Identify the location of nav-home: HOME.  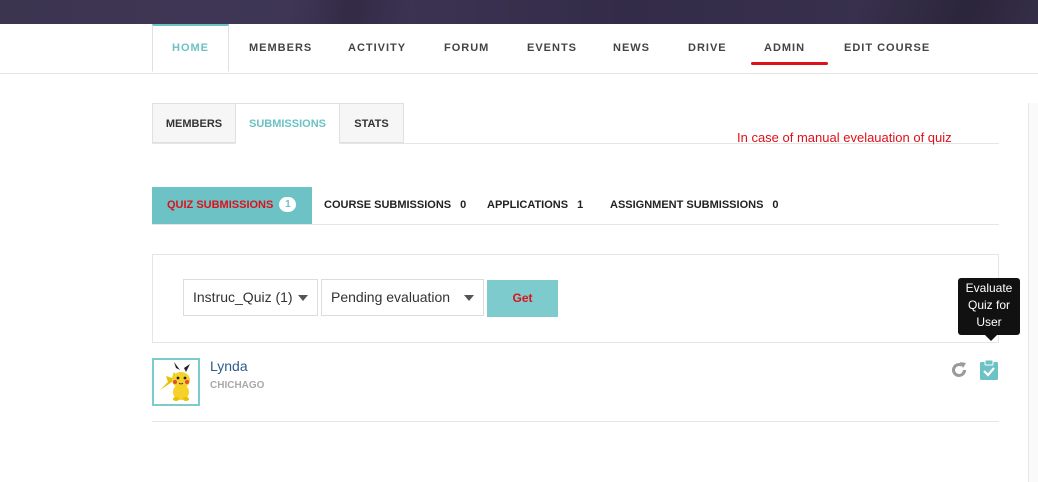
(190, 48).